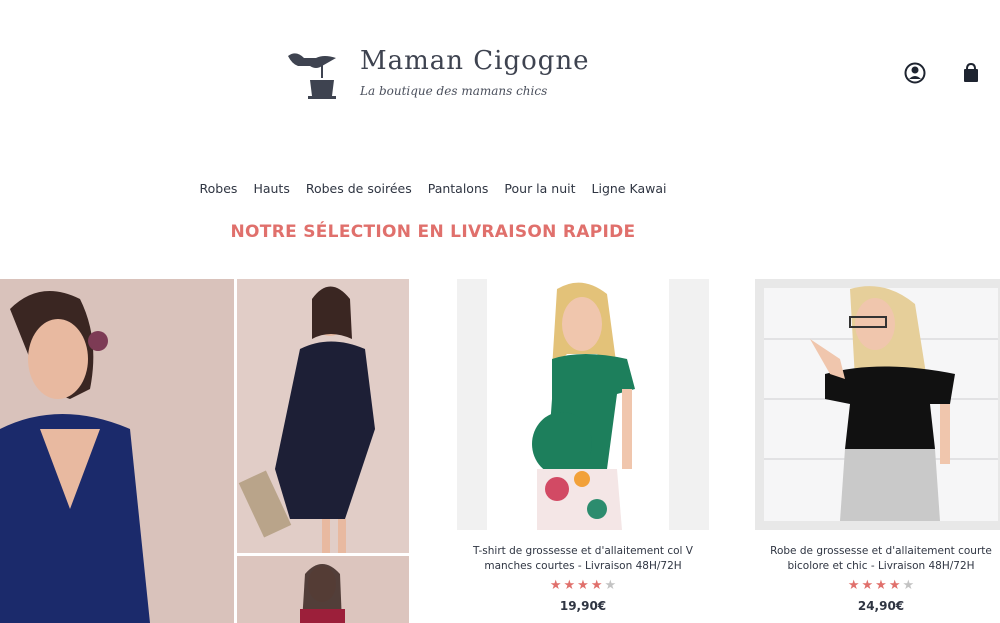 The height and width of the screenshot is (623, 1000). I want to click on section-title: NOTRE SÉLECTION EN LIVRAISON RAPIDE, so click(433, 232).